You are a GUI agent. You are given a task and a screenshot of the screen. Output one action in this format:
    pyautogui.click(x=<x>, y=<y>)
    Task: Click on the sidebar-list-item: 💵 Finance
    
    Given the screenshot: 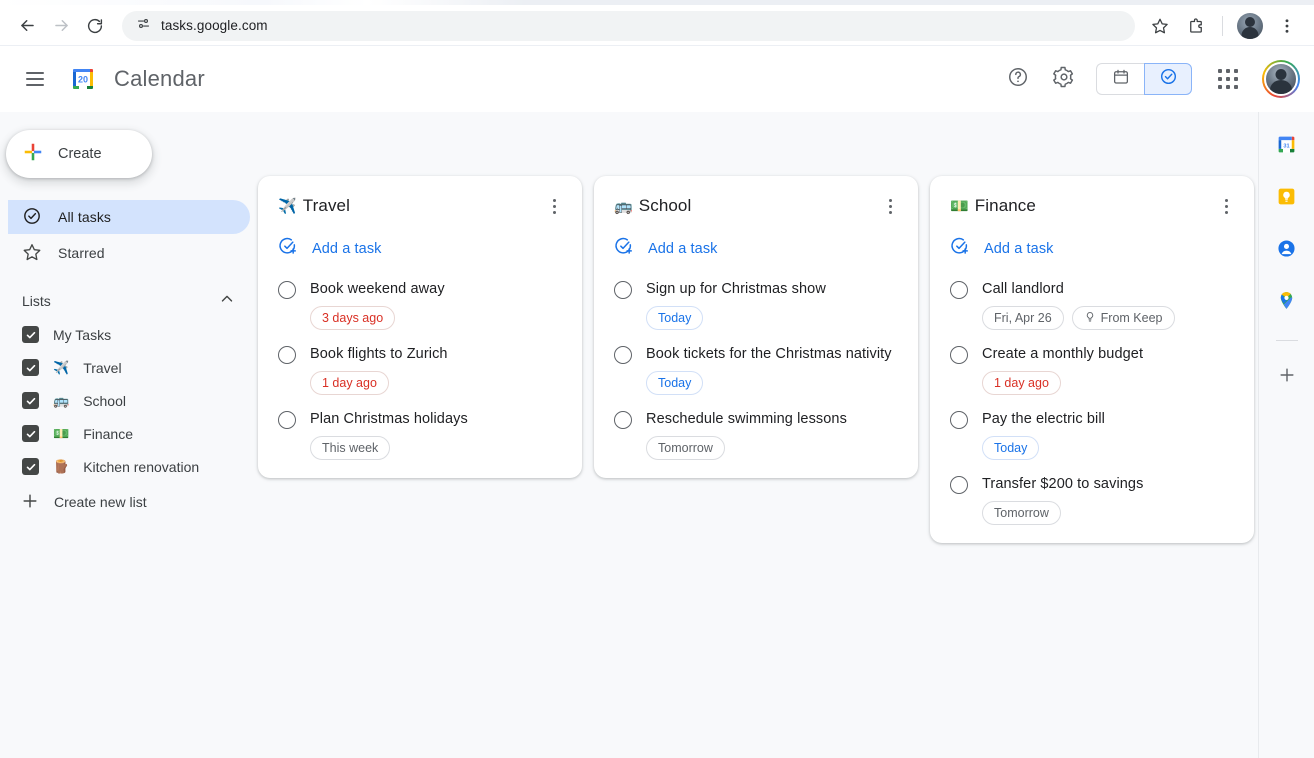 What is the action you would take?
    pyautogui.click(x=129, y=433)
    